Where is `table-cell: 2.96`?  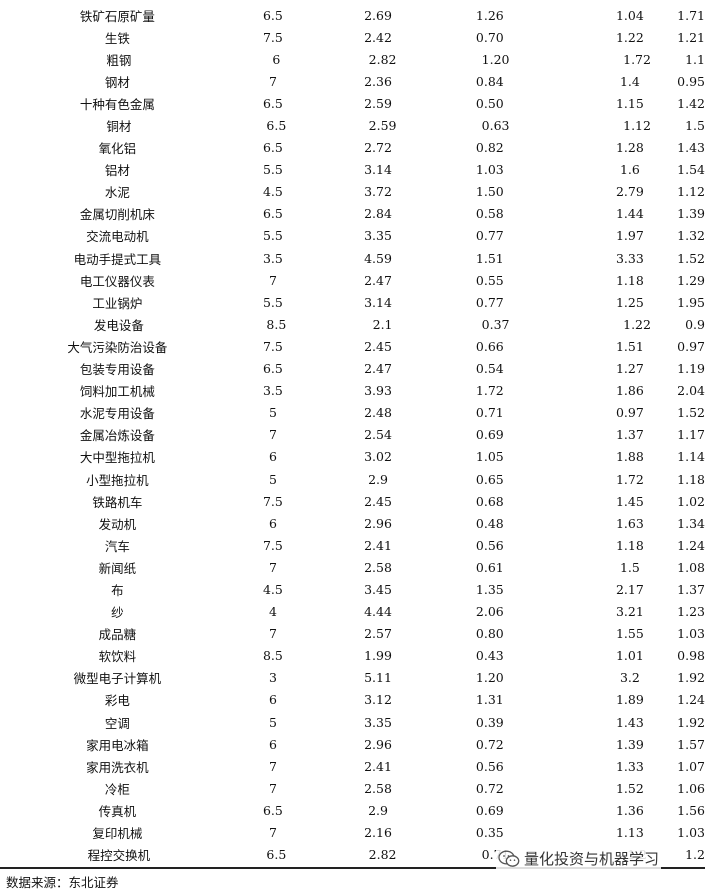 table-cell: 2.96 is located at coordinates (378, 523).